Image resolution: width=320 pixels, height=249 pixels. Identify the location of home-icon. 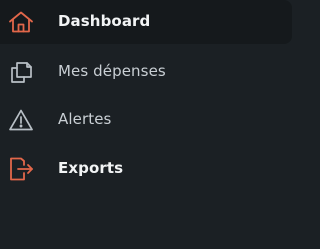
(21, 22).